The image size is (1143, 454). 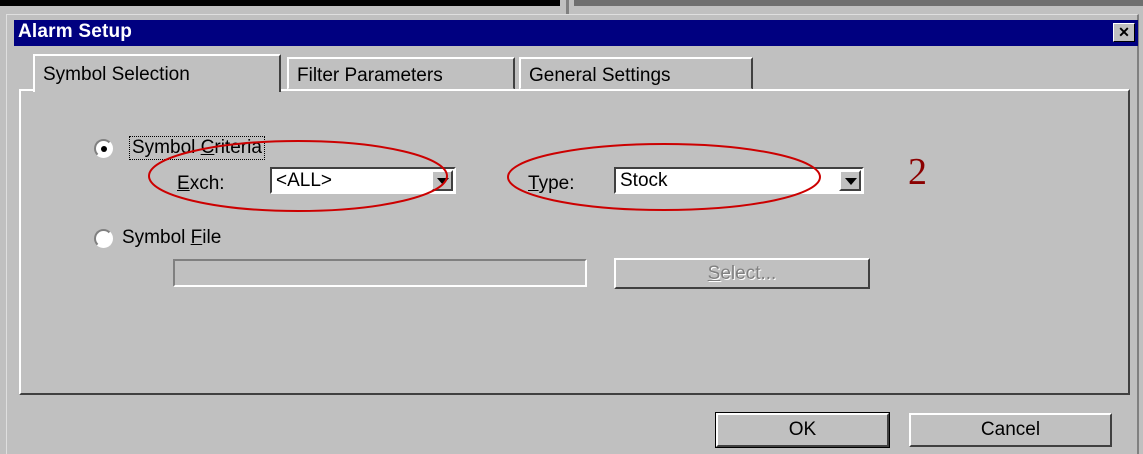 What do you see at coordinates (533, 183) in the screenshot?
I see `label-accel: T` at bounding box center [533, 183].